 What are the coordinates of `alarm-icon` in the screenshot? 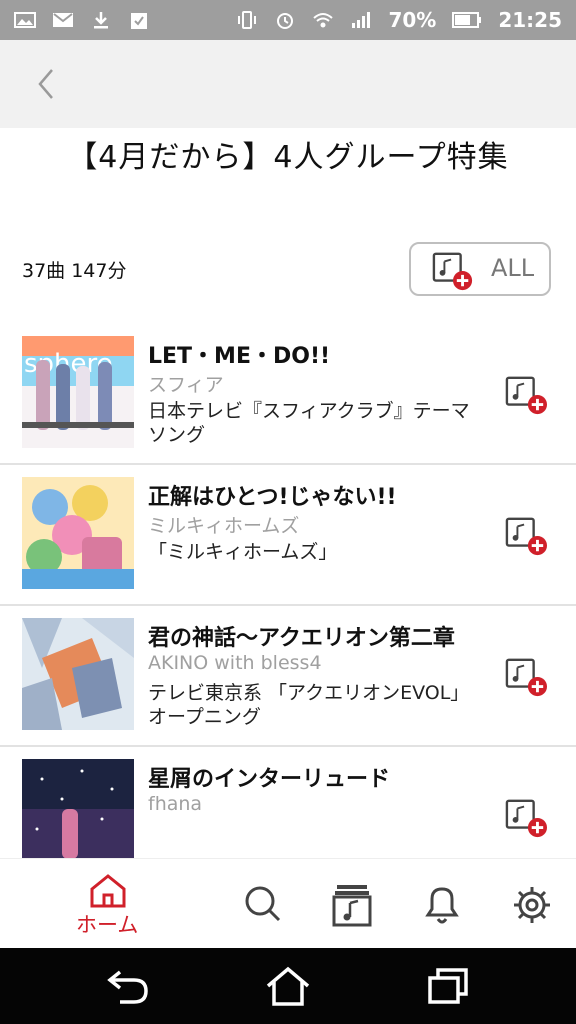 It's located at (285, 21).